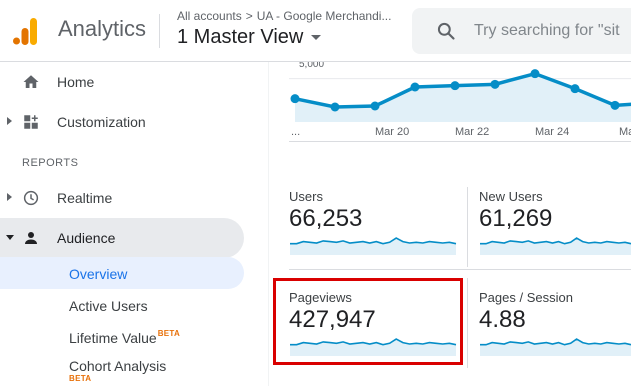 This screenshot has width=631, height=386. I want to click on pages-session-sparkline, so click(555, 347).